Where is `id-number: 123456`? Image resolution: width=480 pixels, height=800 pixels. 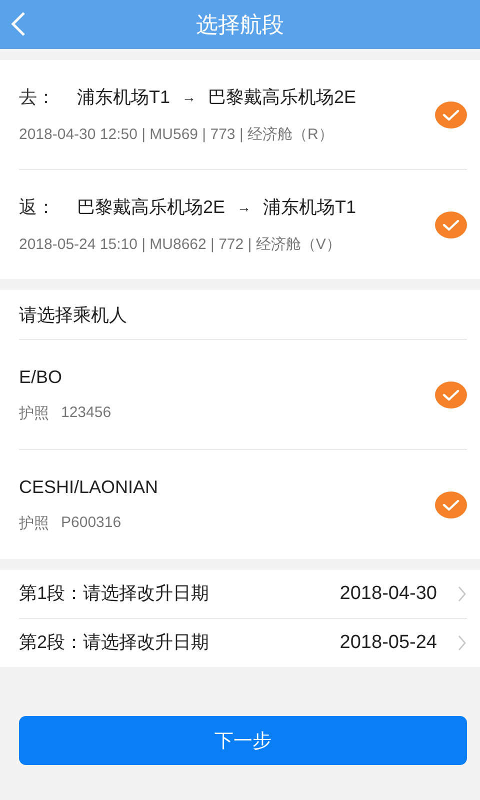 id-number: 123456 is located at coordinates (86, 413).